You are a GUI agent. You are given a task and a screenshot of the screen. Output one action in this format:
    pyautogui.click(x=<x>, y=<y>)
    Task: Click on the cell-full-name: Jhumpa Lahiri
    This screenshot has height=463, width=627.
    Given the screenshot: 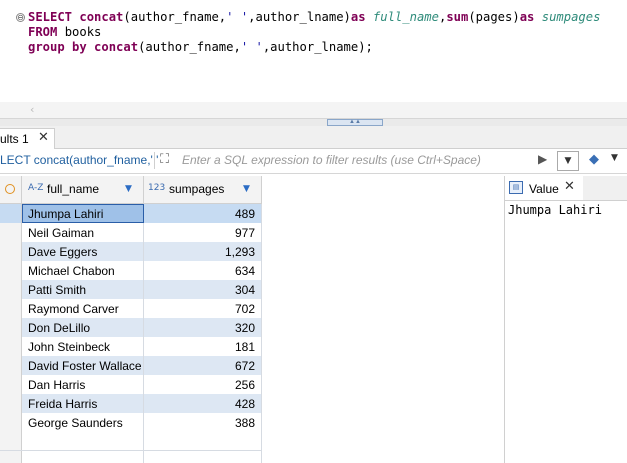 What is the action you would take?
    pyautogui.click(x=83, y=213)
    